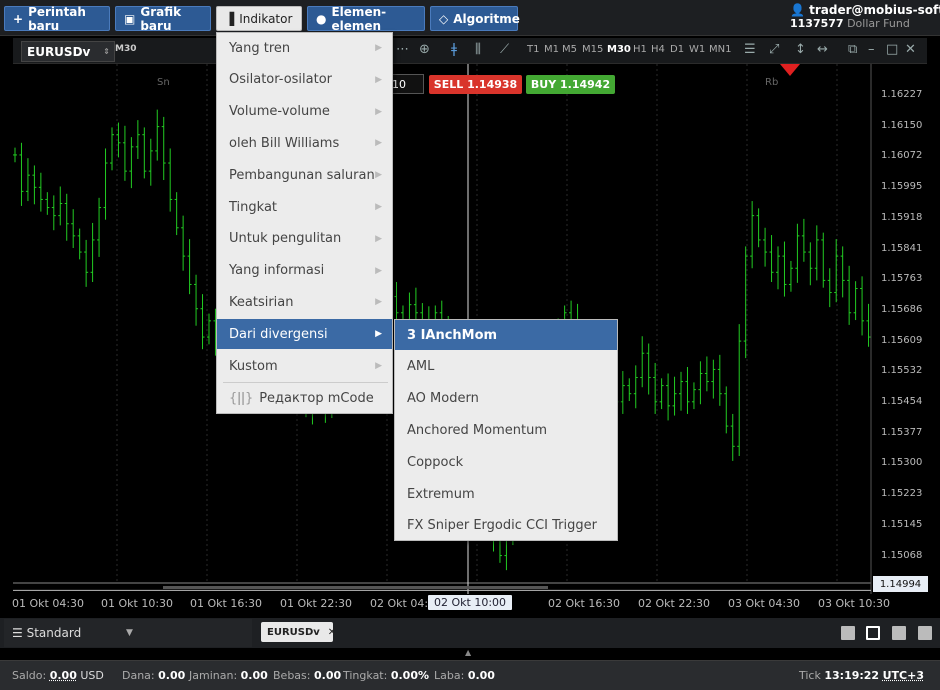  I want to click on submenu-item: FX Sniper Ergodic CCI Trigger, so click(506, 526).